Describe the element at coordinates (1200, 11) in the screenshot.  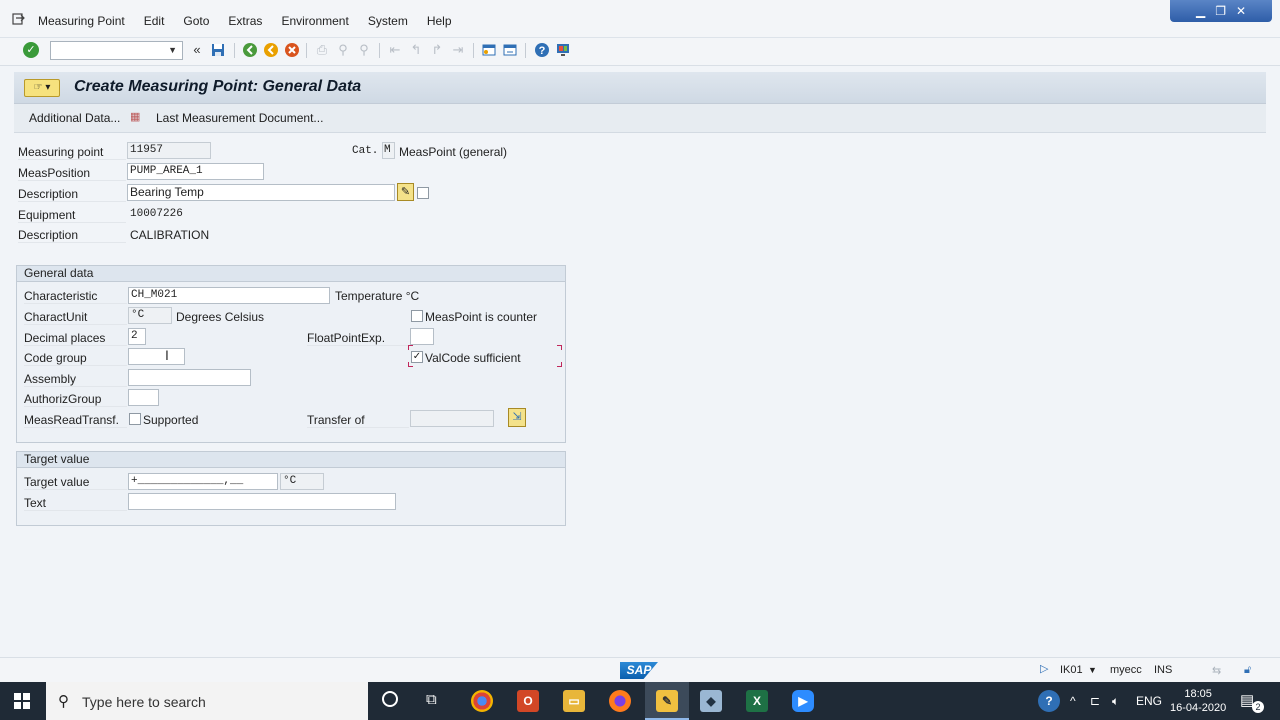
I see `minimize-icon: ▁` at that location.